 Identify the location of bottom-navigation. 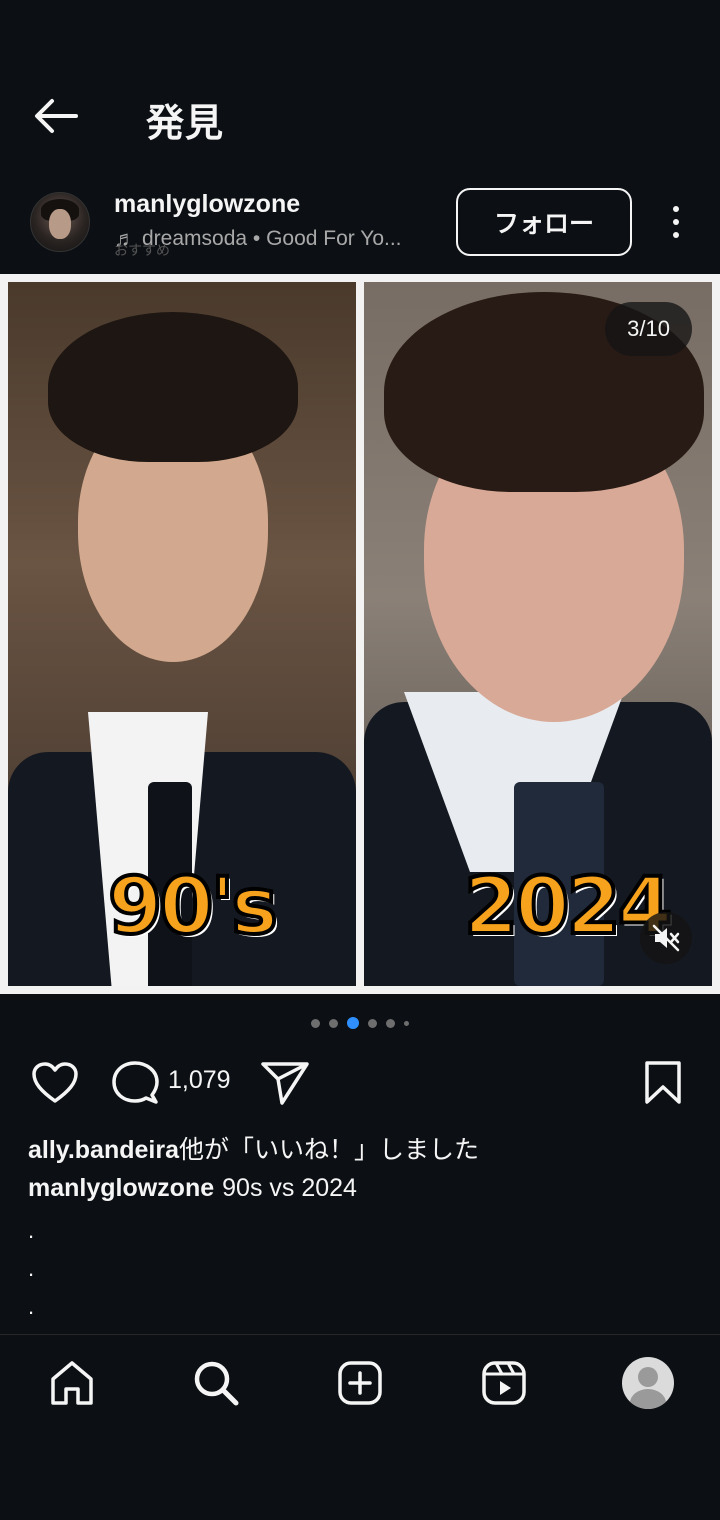
(360, 1382).